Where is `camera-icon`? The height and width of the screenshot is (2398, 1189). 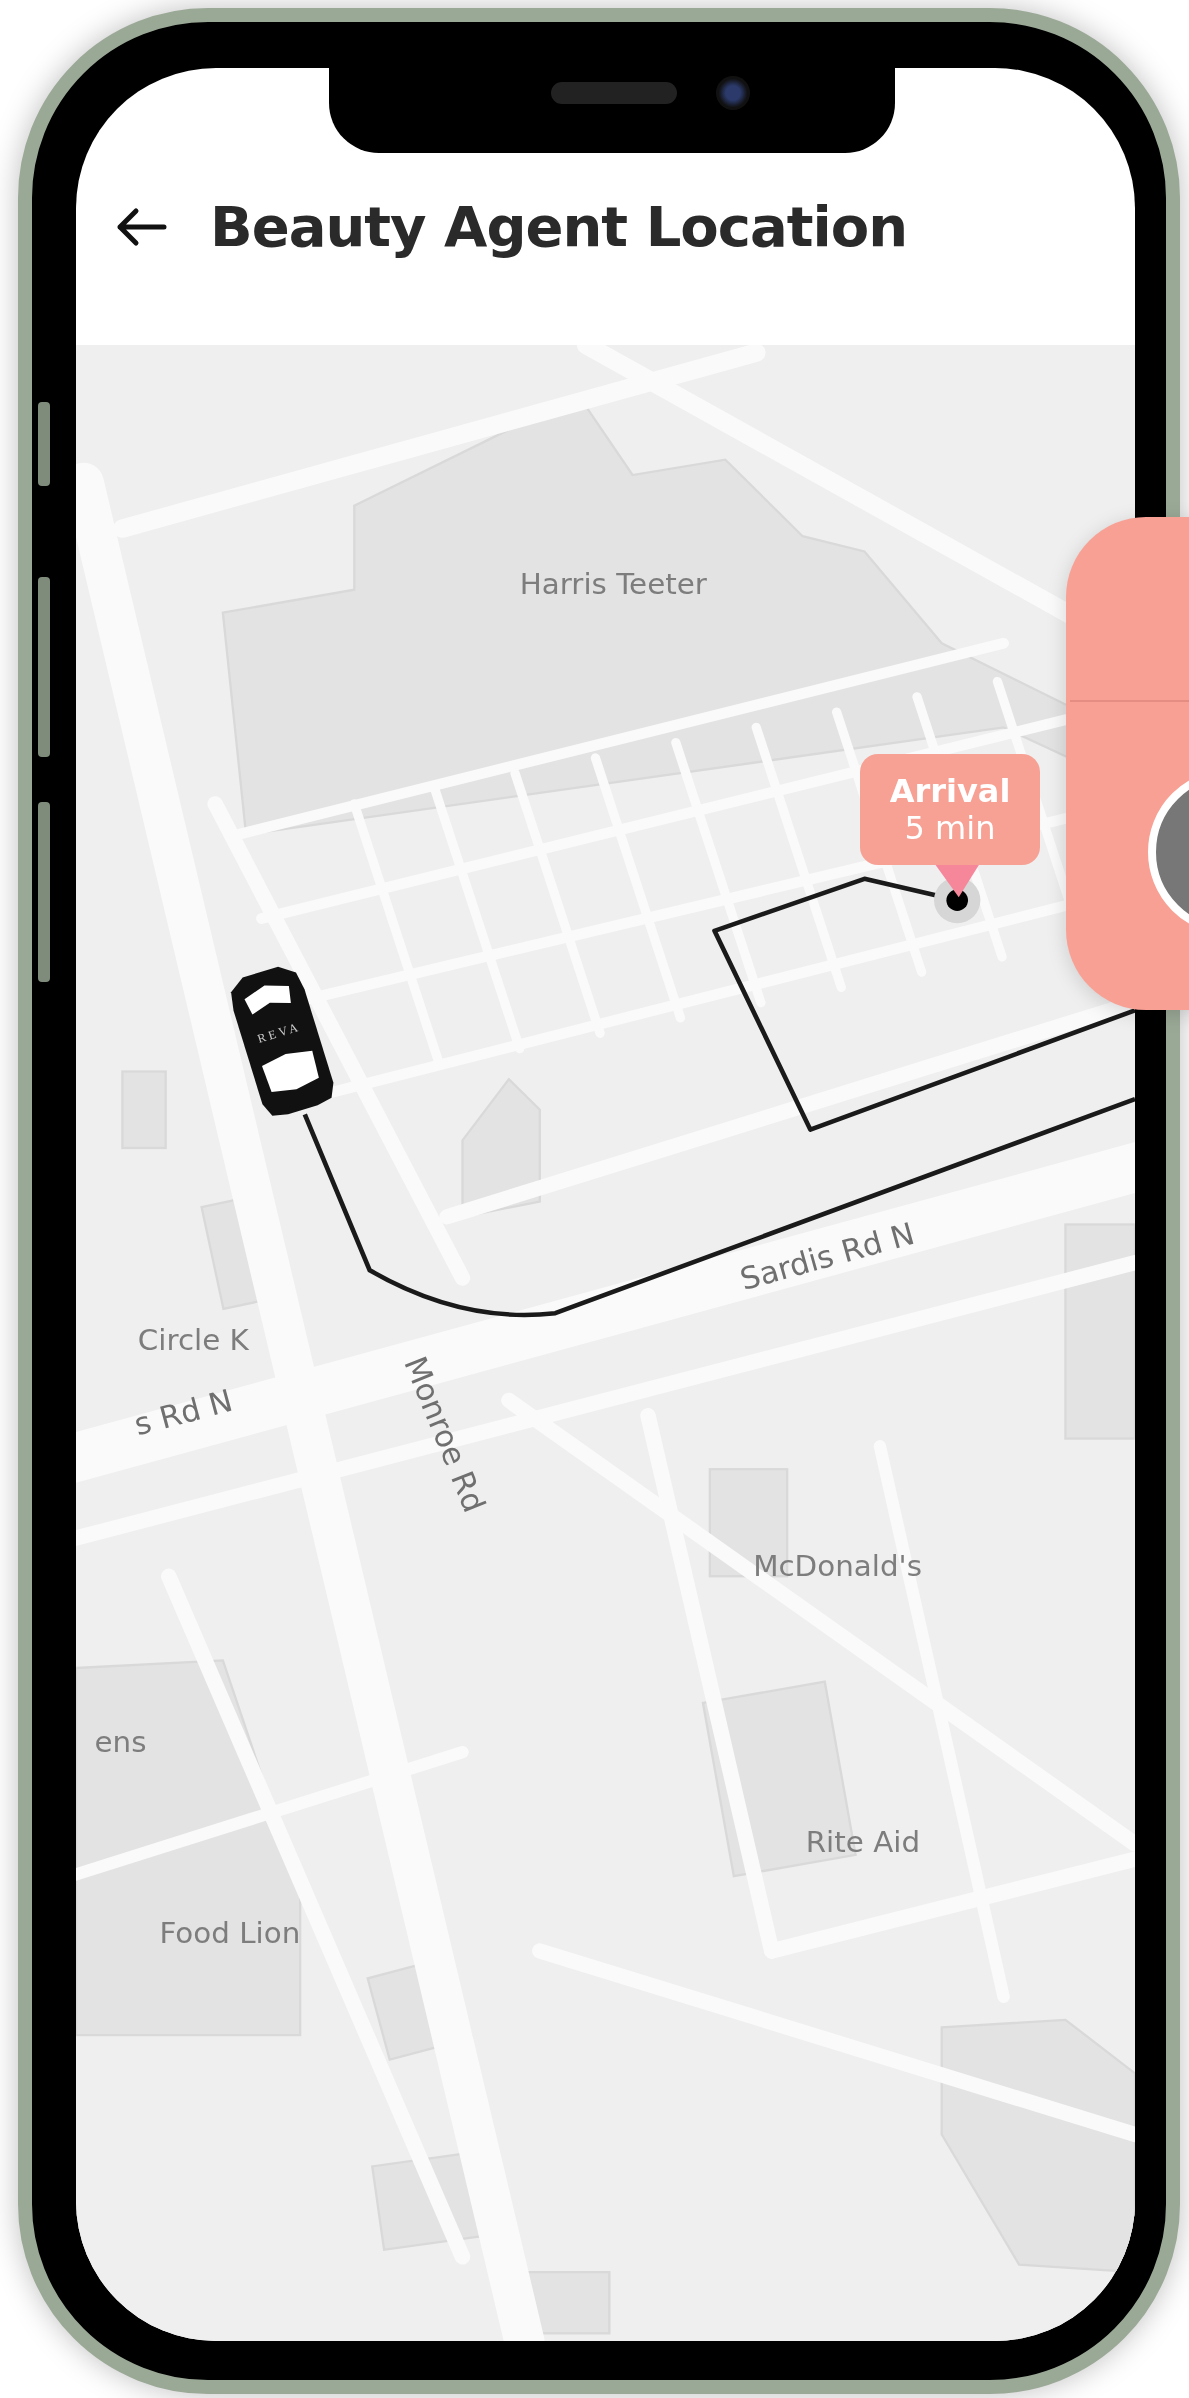
camera-icon is located at coordinates (733, 93).